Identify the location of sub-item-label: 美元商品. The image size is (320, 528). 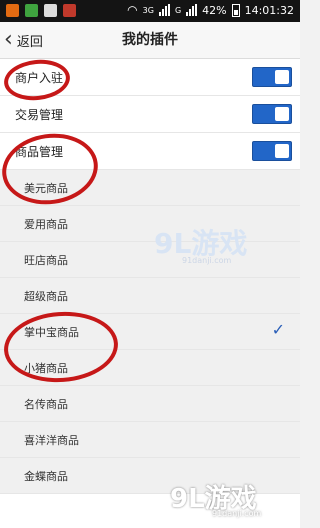
(46, 188).